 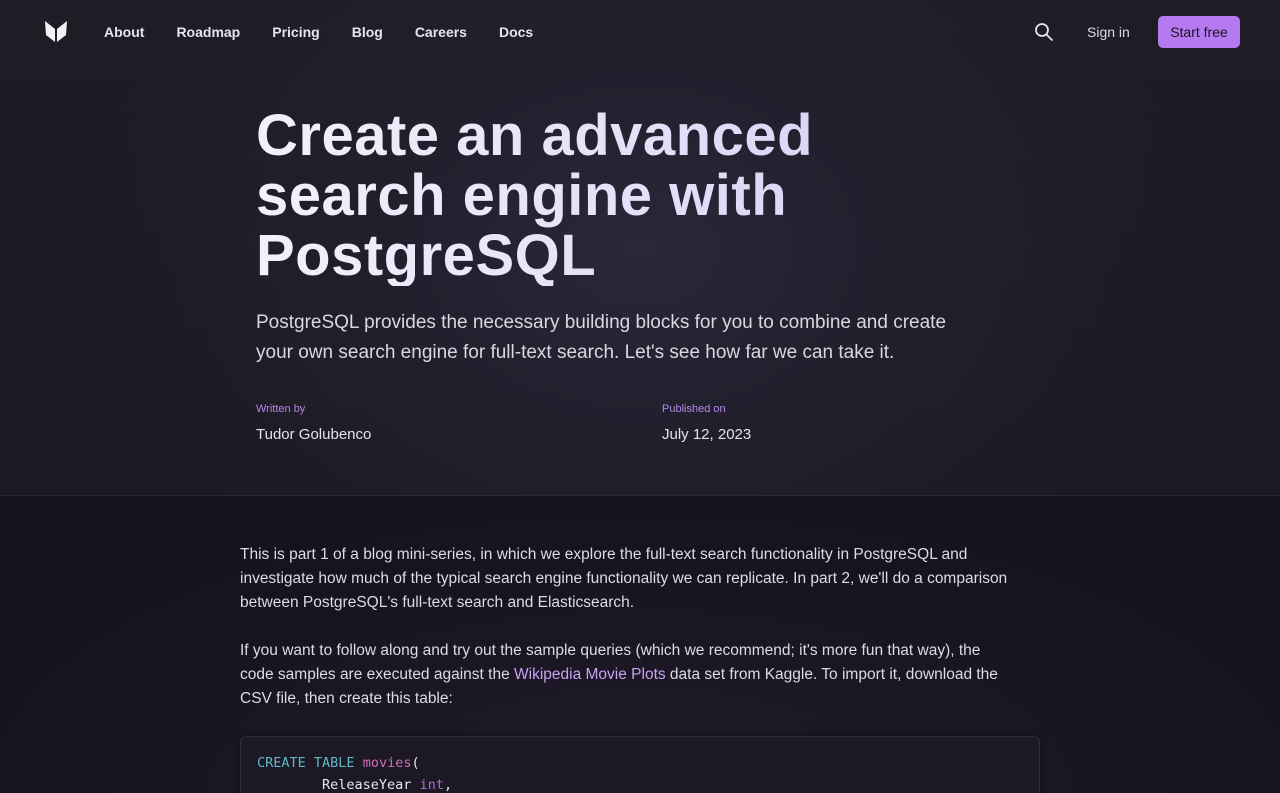 What do you see at coordinates (1044, 32) in the screenshot?
I see `search-icon` at bounding box center [1044, 32].